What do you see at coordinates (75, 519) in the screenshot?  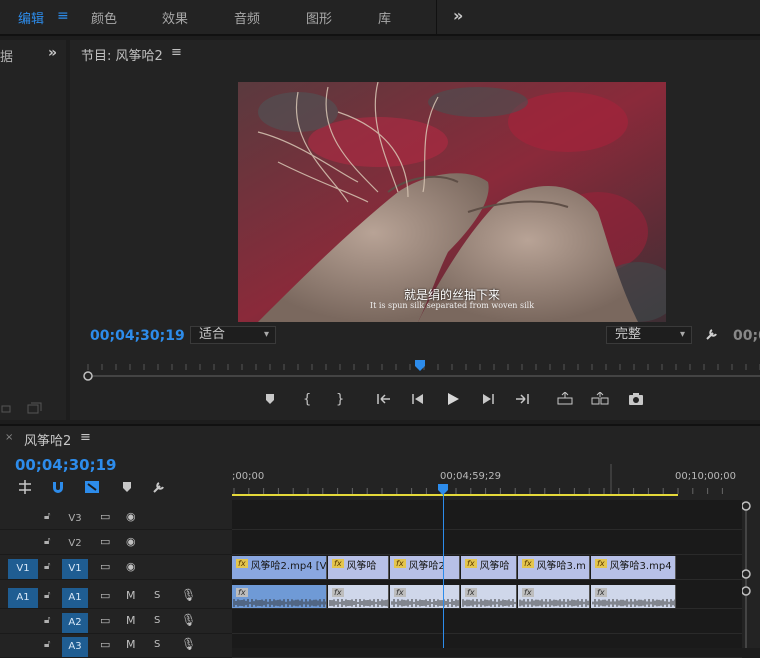 I see `track-name: V3` at bounding box center [75, 519].